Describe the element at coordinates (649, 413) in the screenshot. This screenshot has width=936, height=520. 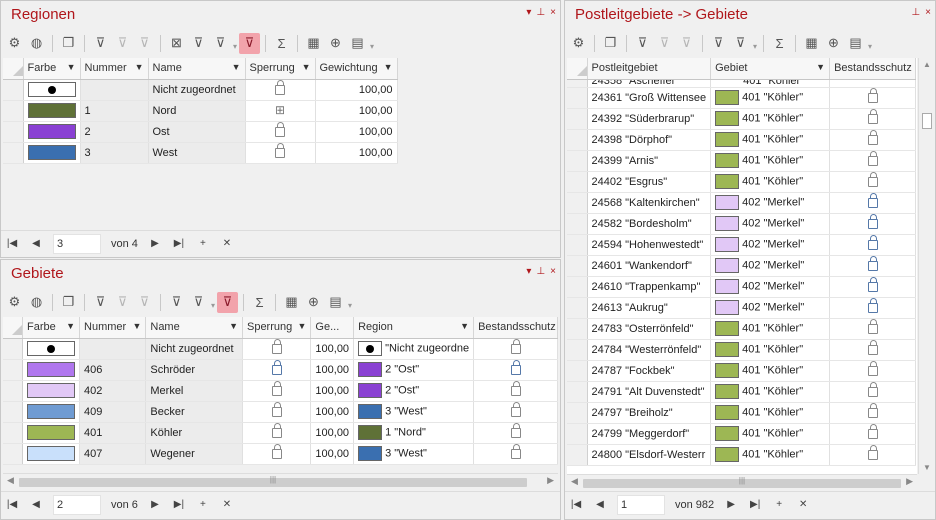
I see `postleitgebiet-cell: 24797 "Breiholz"` at that location.